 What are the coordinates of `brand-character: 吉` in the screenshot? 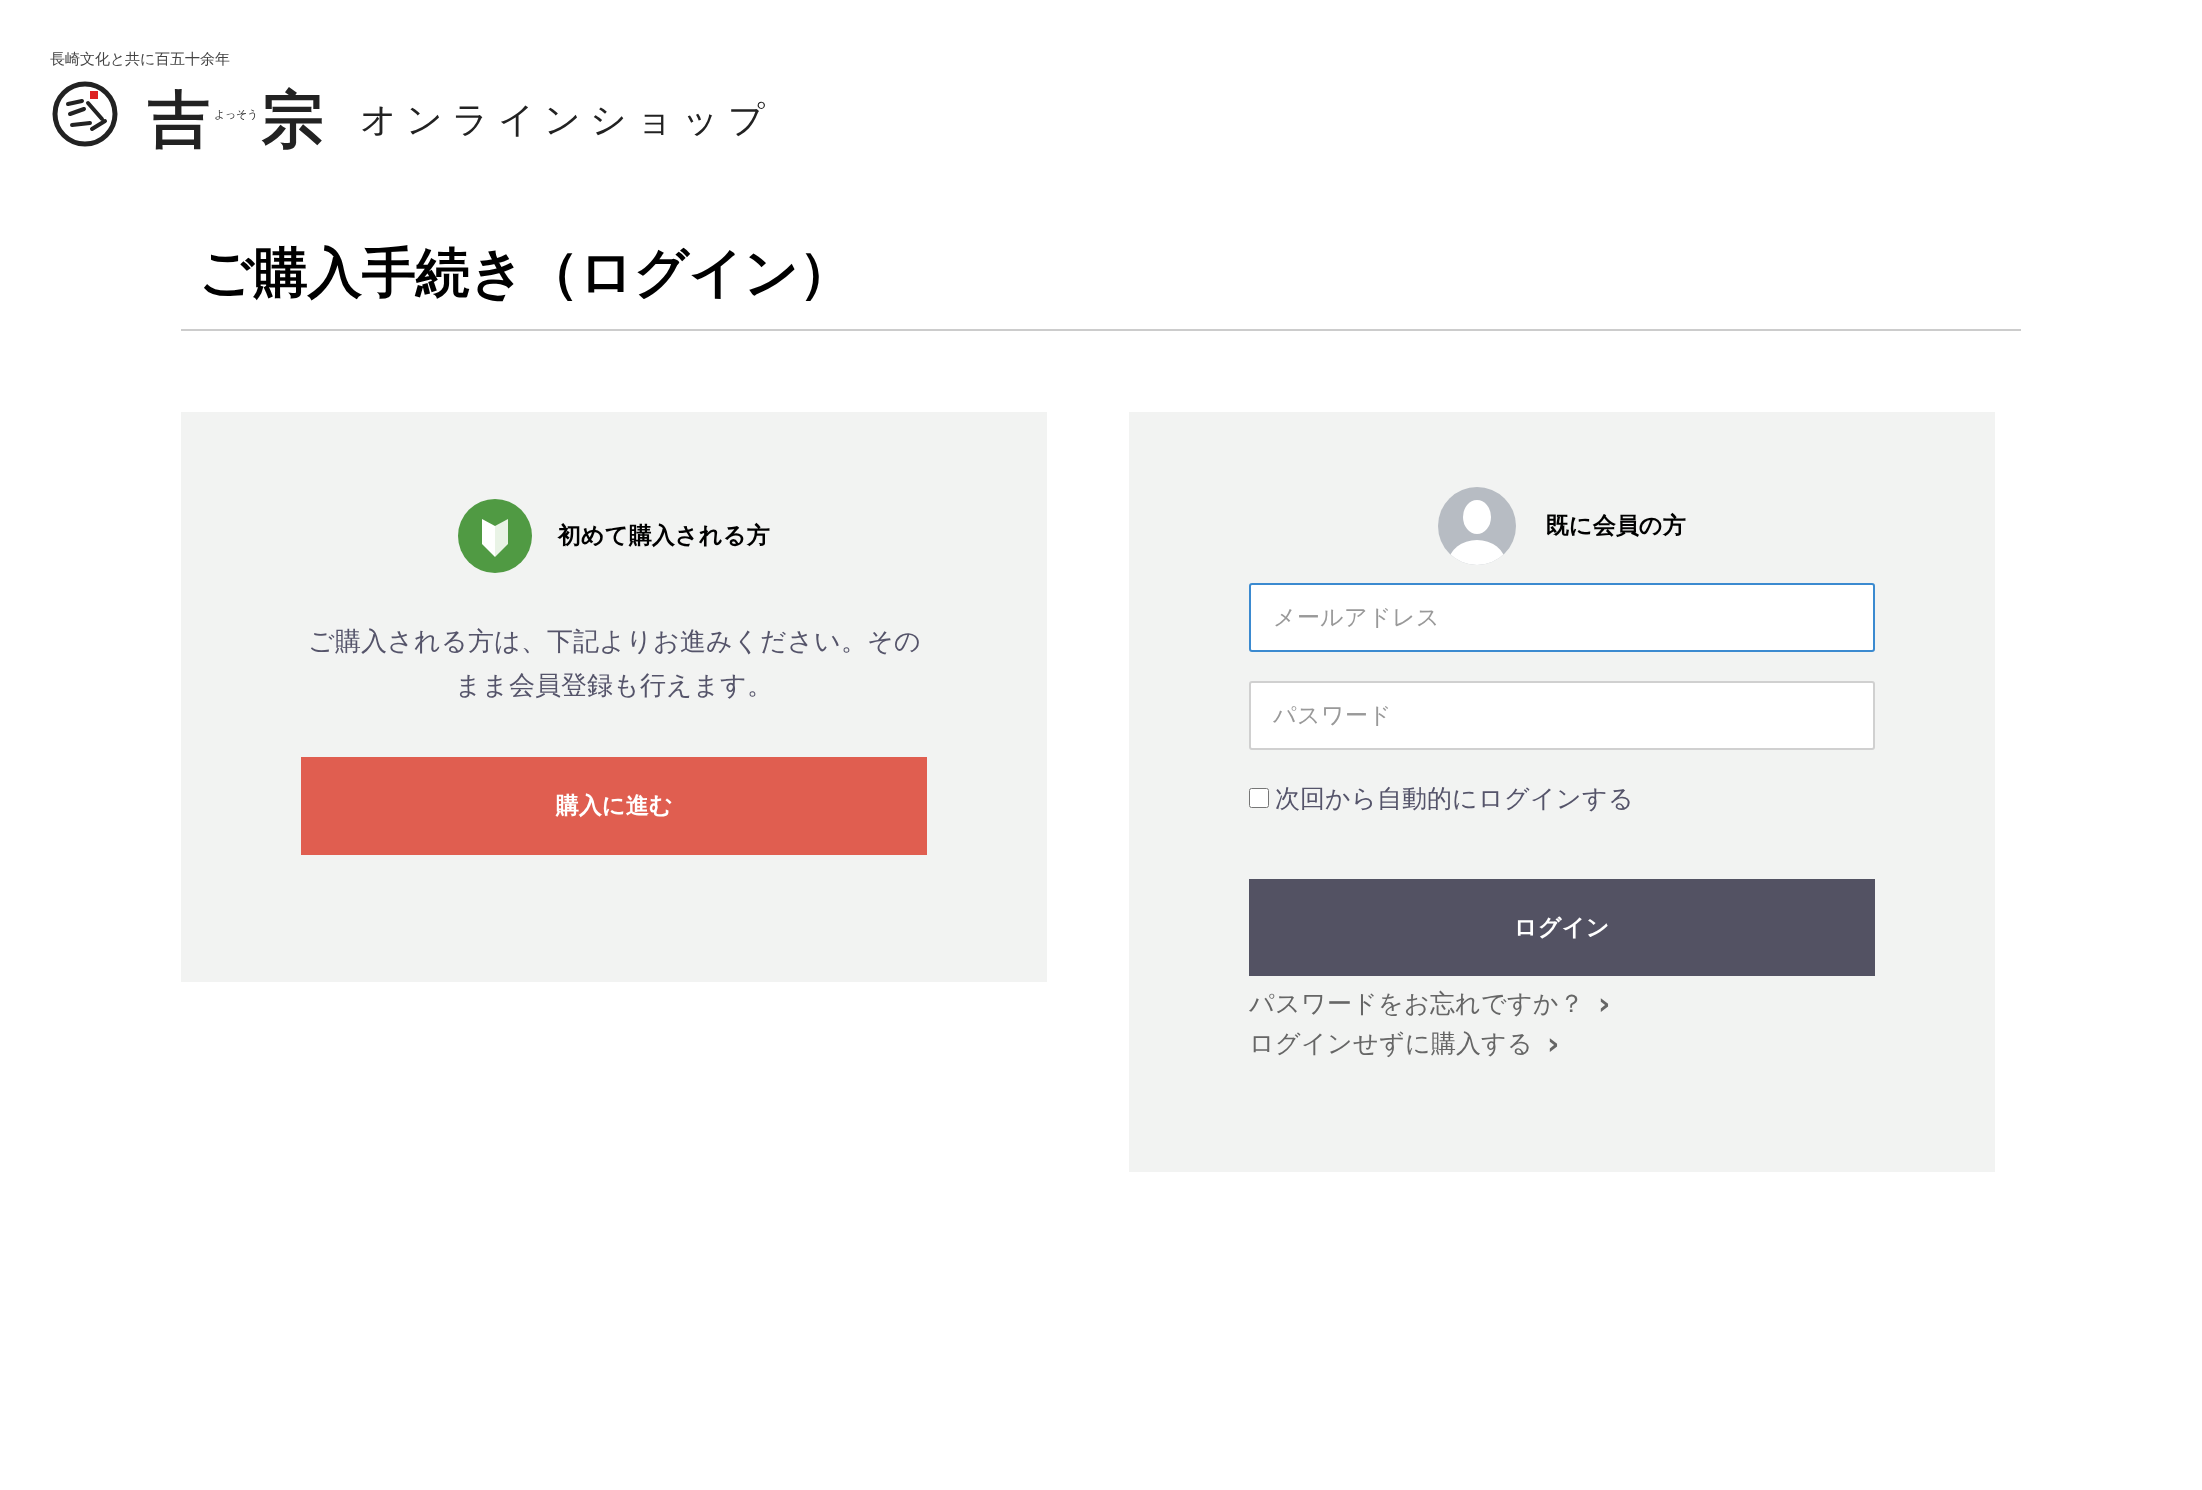 It's located at (179, 120).